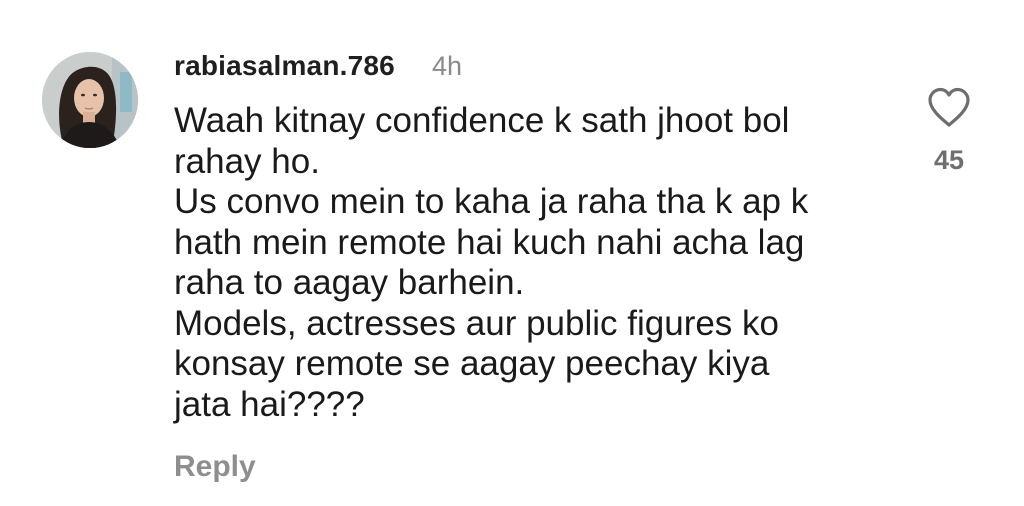 The image size is (1024, 506). I want to click on comment-line: raha to aagay barhein., so click(349, 282).